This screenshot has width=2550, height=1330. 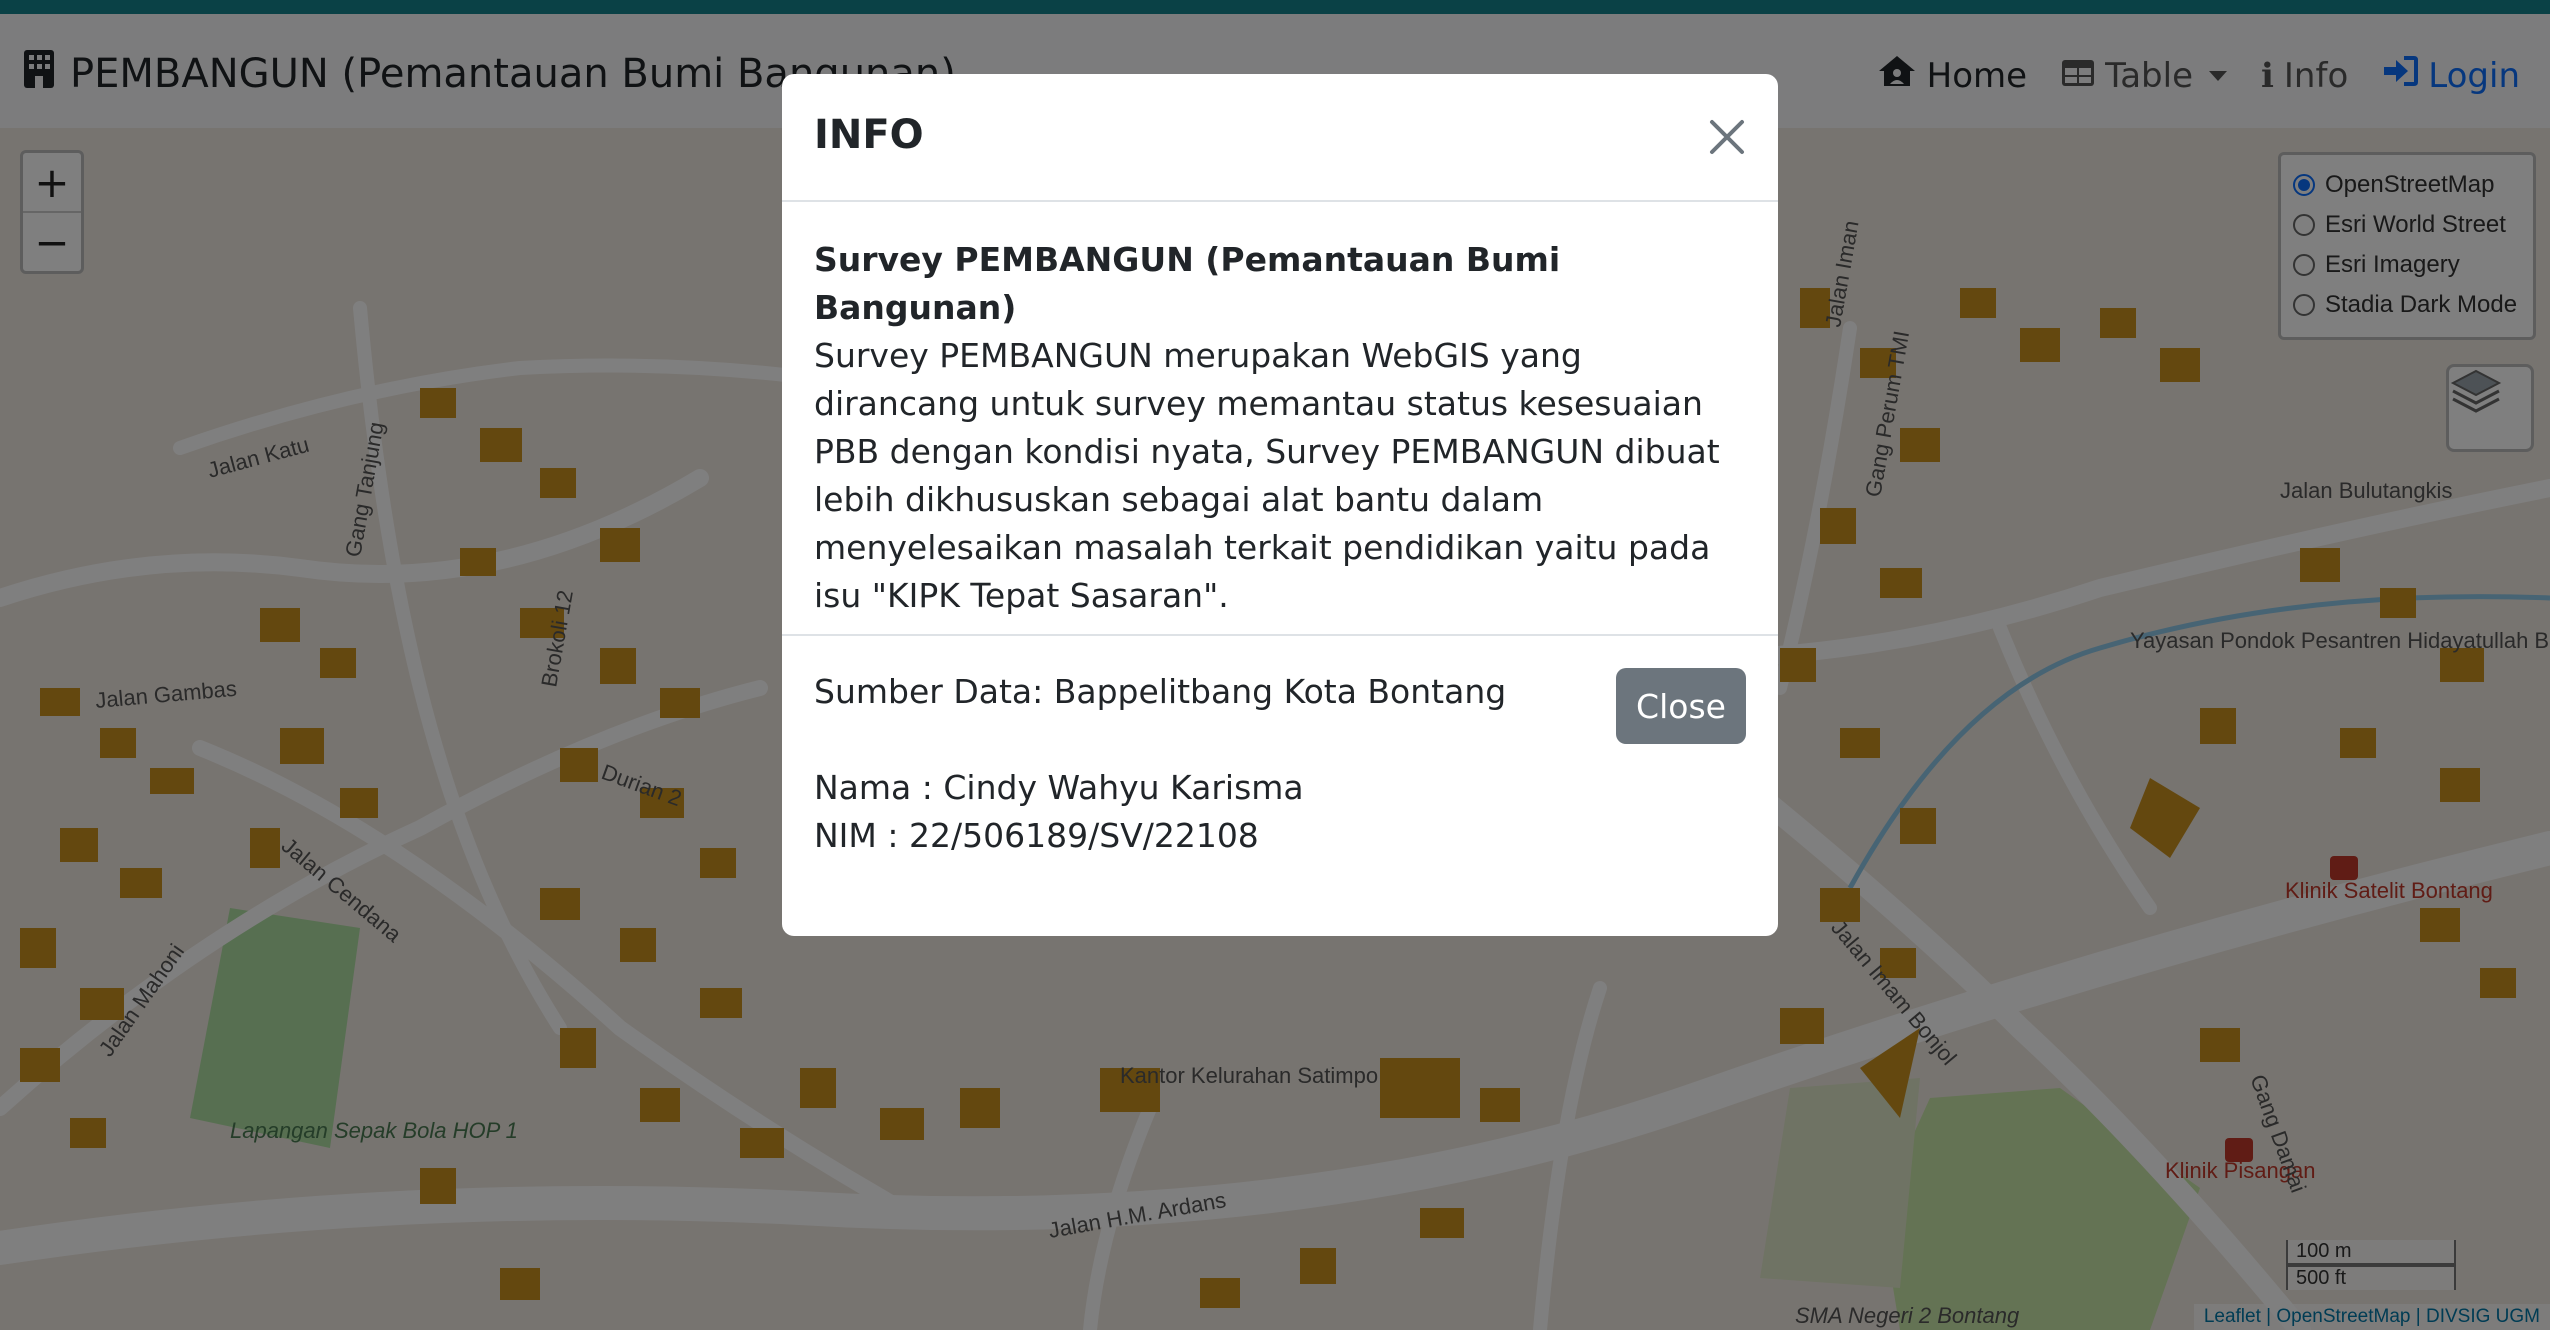 What do you see at coordinates (869, 135) in the screenshot?
I see `modal-title: INFO` at bounding box center [869, 135].